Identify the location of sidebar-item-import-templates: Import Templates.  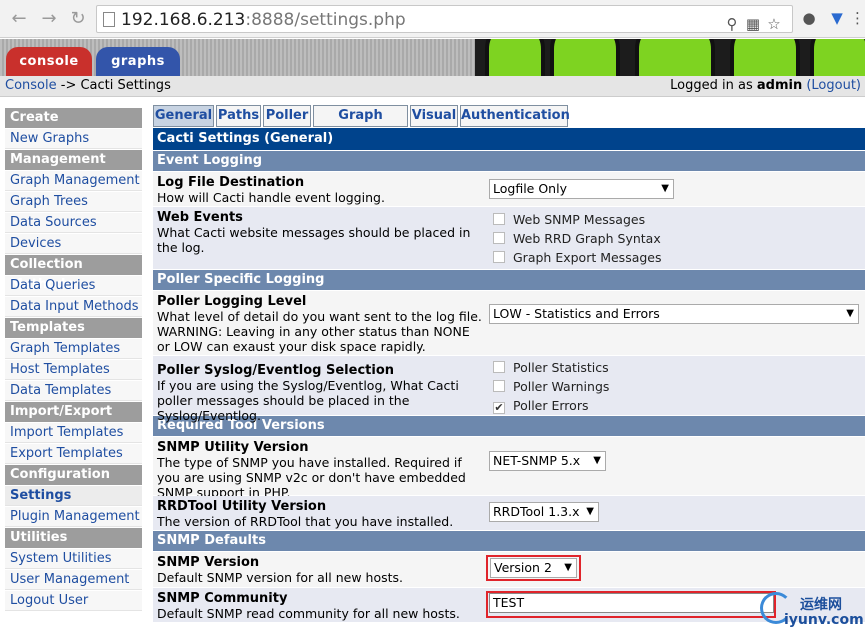
(73, 433).